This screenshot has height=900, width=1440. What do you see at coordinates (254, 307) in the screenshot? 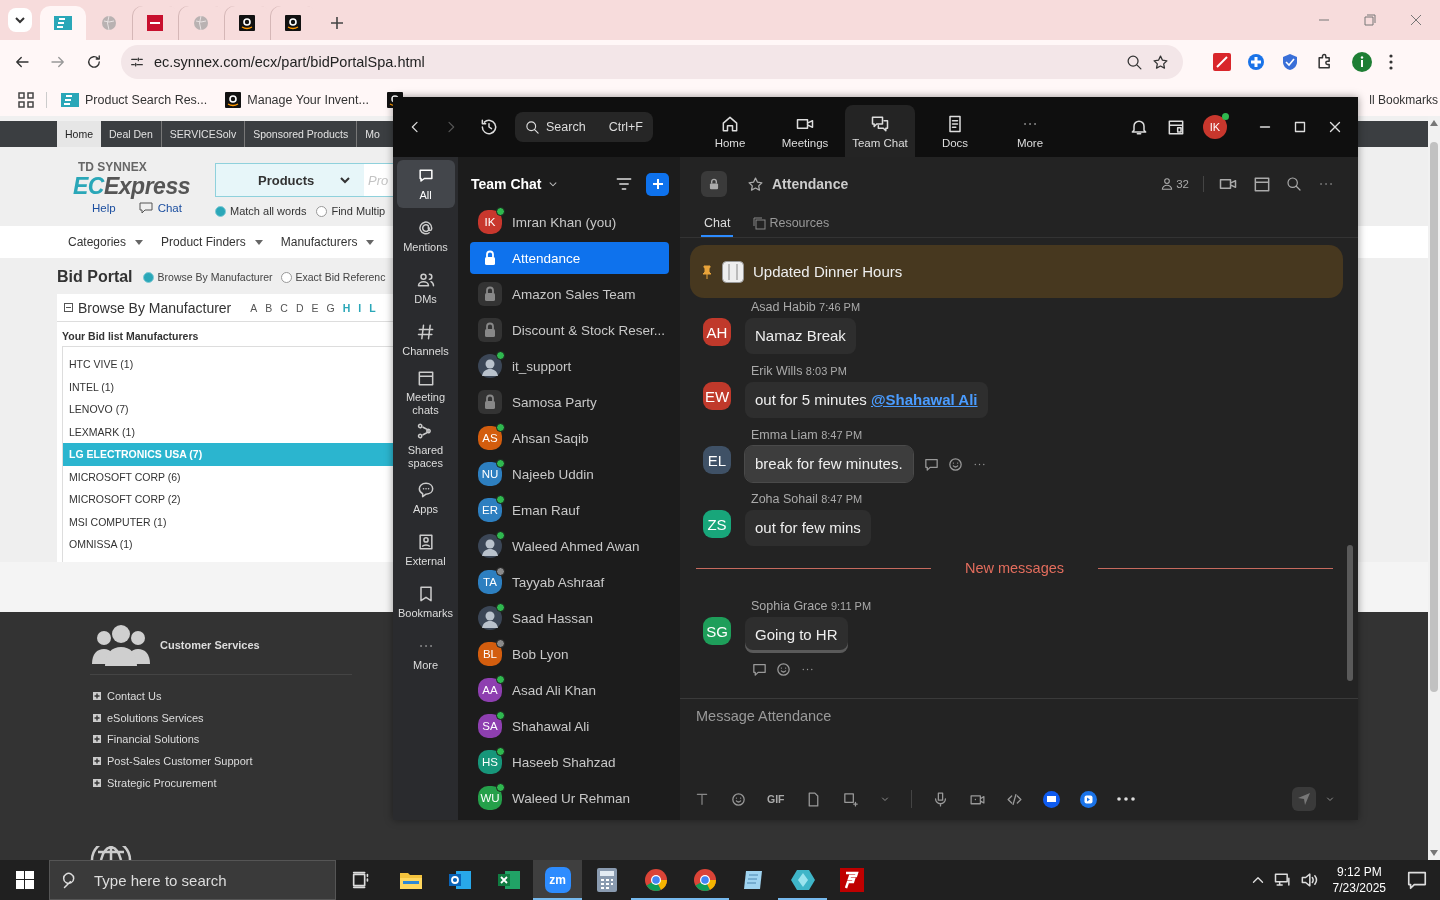
I see `letter-filter: A` at bounding box center [254, 307].